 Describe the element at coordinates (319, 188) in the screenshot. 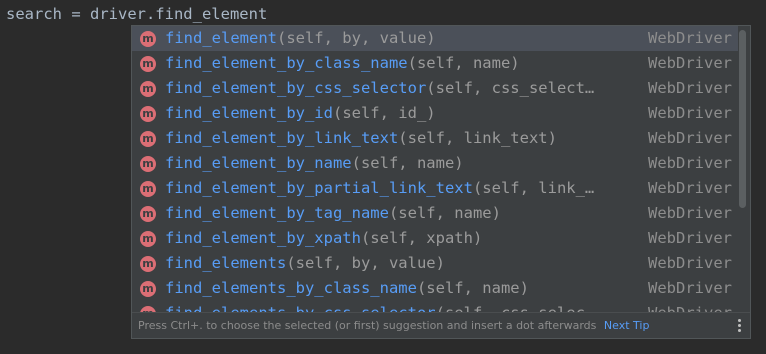

I see `method-name: find_element_by_partial_link_text` at that location.